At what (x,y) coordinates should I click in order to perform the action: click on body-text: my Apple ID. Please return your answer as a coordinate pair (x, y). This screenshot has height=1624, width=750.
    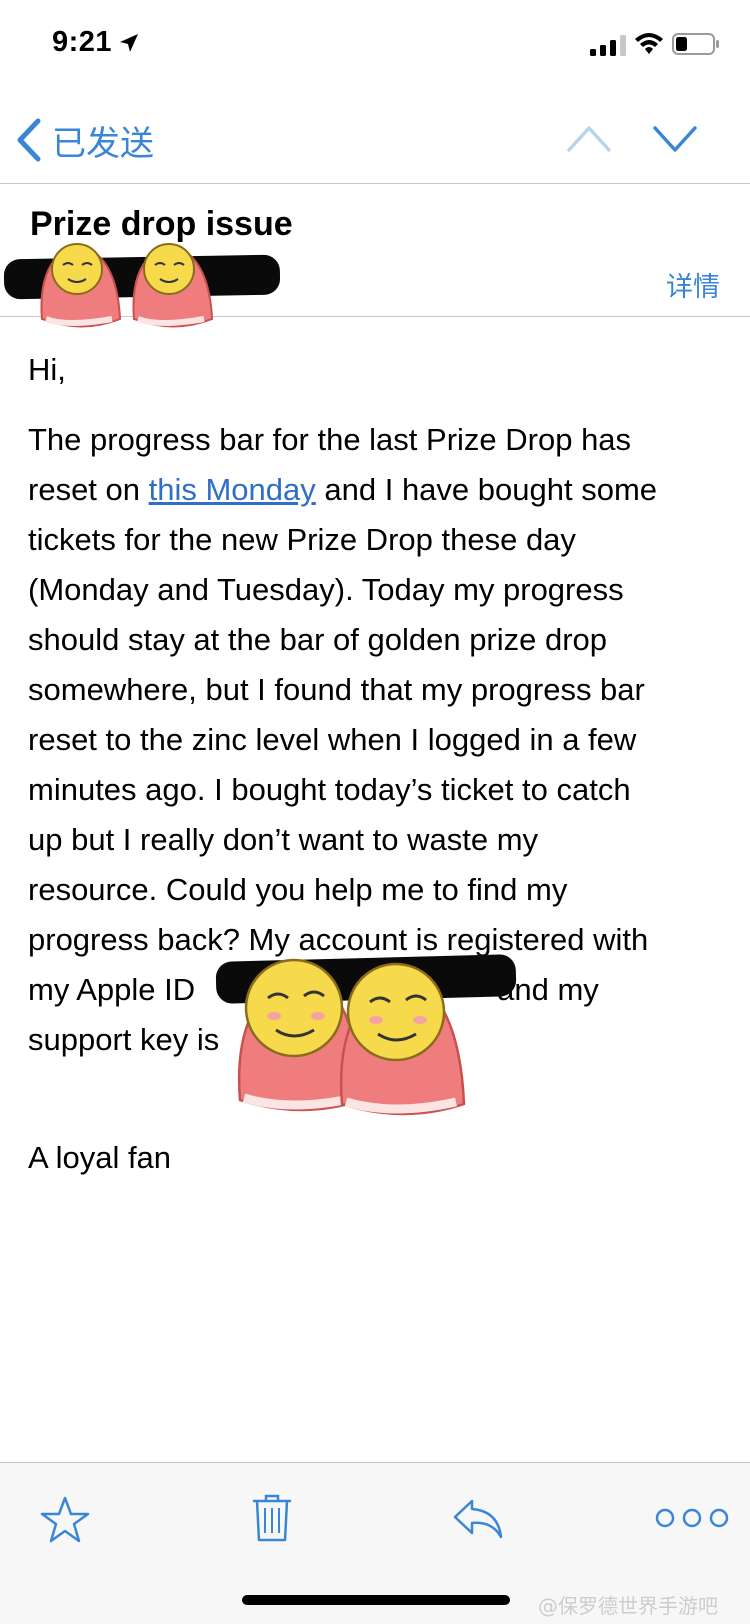
    Looking at the image, I should click on (112, 989).